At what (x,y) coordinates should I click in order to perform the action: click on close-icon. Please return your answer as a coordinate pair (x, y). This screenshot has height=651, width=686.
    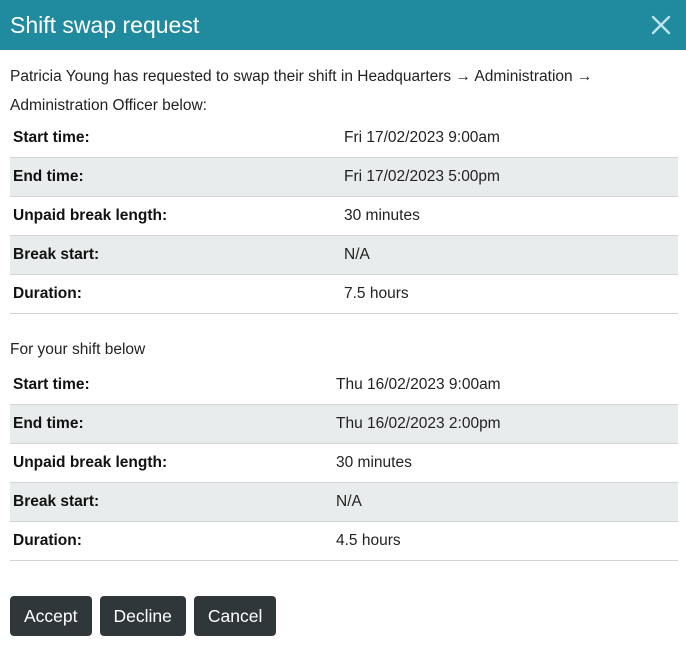
    Looking at the image, I should click on (661, 25).